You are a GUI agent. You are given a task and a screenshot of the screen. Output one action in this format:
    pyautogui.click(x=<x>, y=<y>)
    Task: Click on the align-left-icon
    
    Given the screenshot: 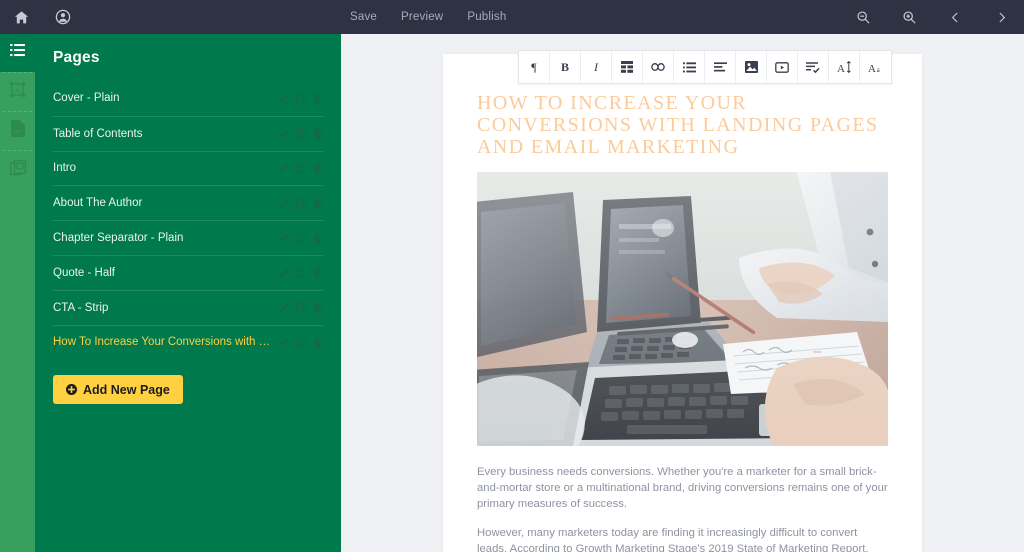 What is the action you would take?
    pyautogui.click(x=720, y=67)
    